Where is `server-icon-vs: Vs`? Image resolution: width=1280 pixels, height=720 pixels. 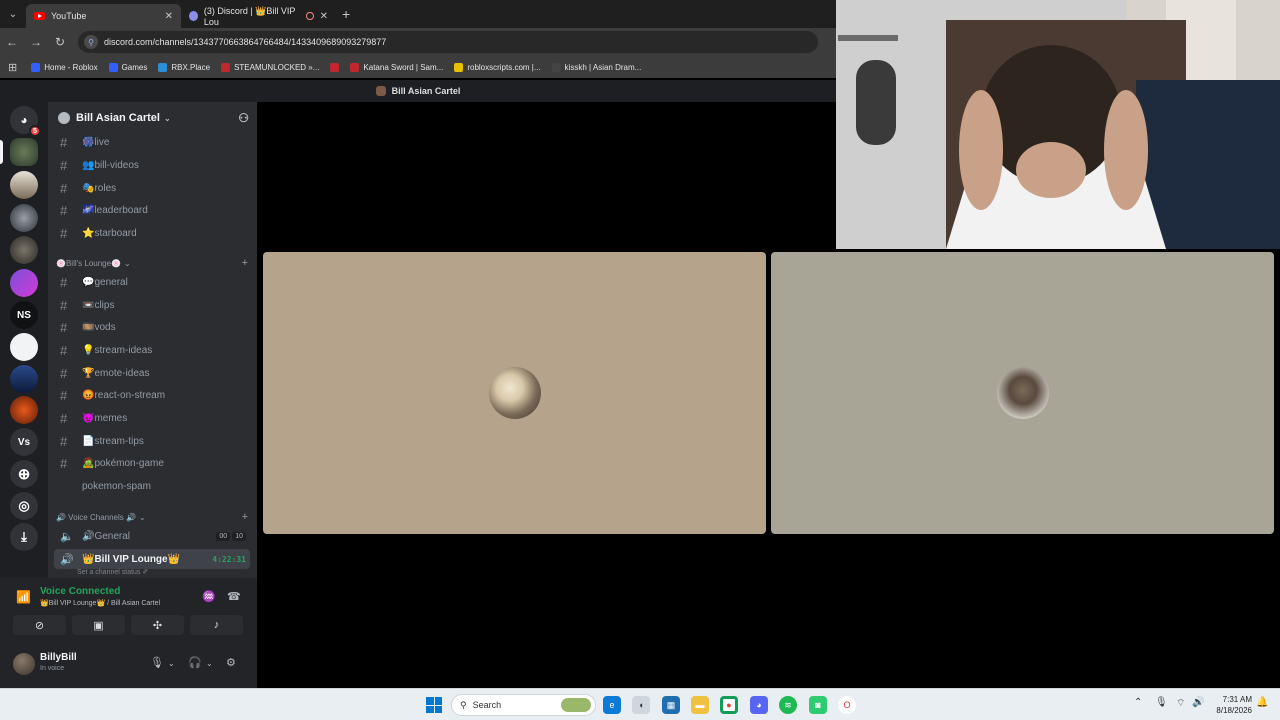 server-icon-vs: Vs is located at coordinates (24, 442).